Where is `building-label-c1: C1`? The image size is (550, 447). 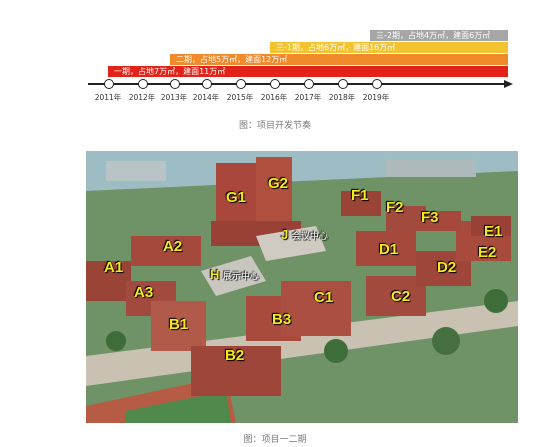
building-label-c1: C1 is located at coordinates (324, 297).